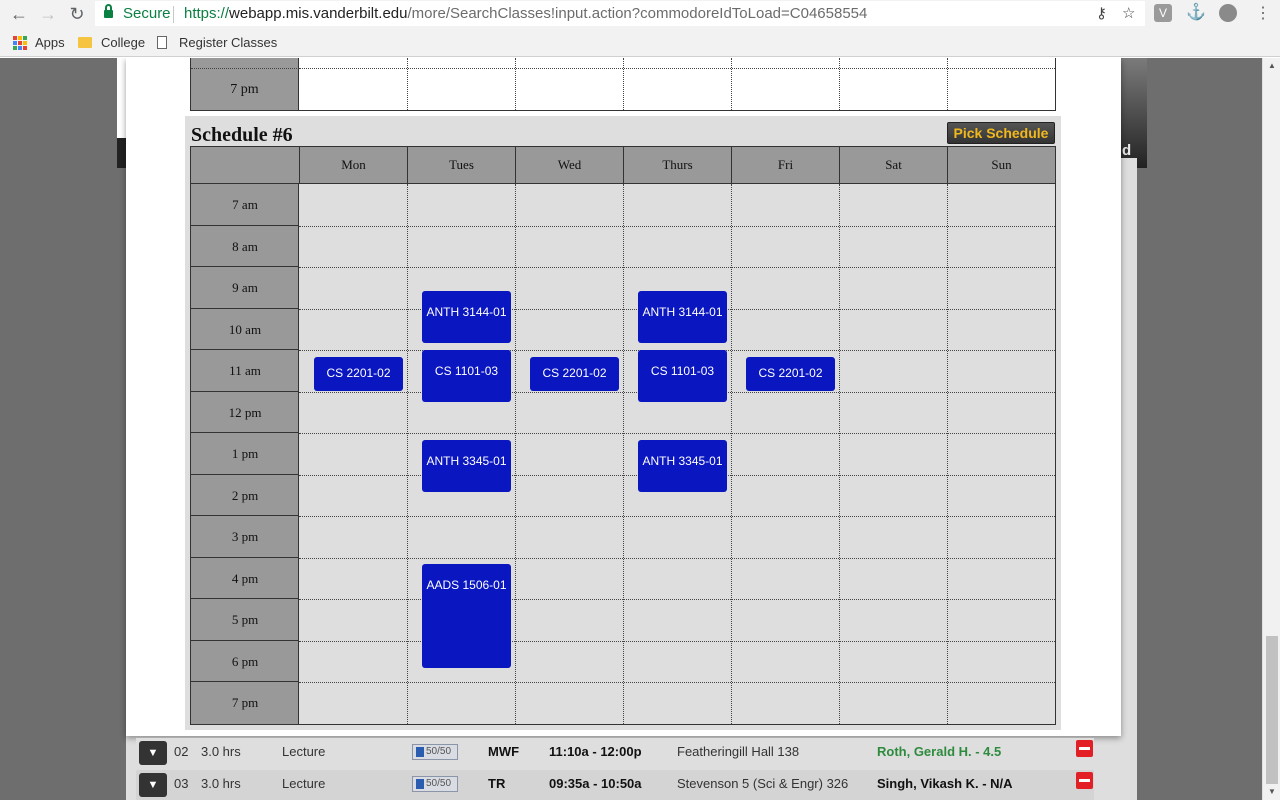 The height and width of the screenshot is (800, 1280). I want to click on bookmark-register-classes: Register Classes, so click(217, 42).